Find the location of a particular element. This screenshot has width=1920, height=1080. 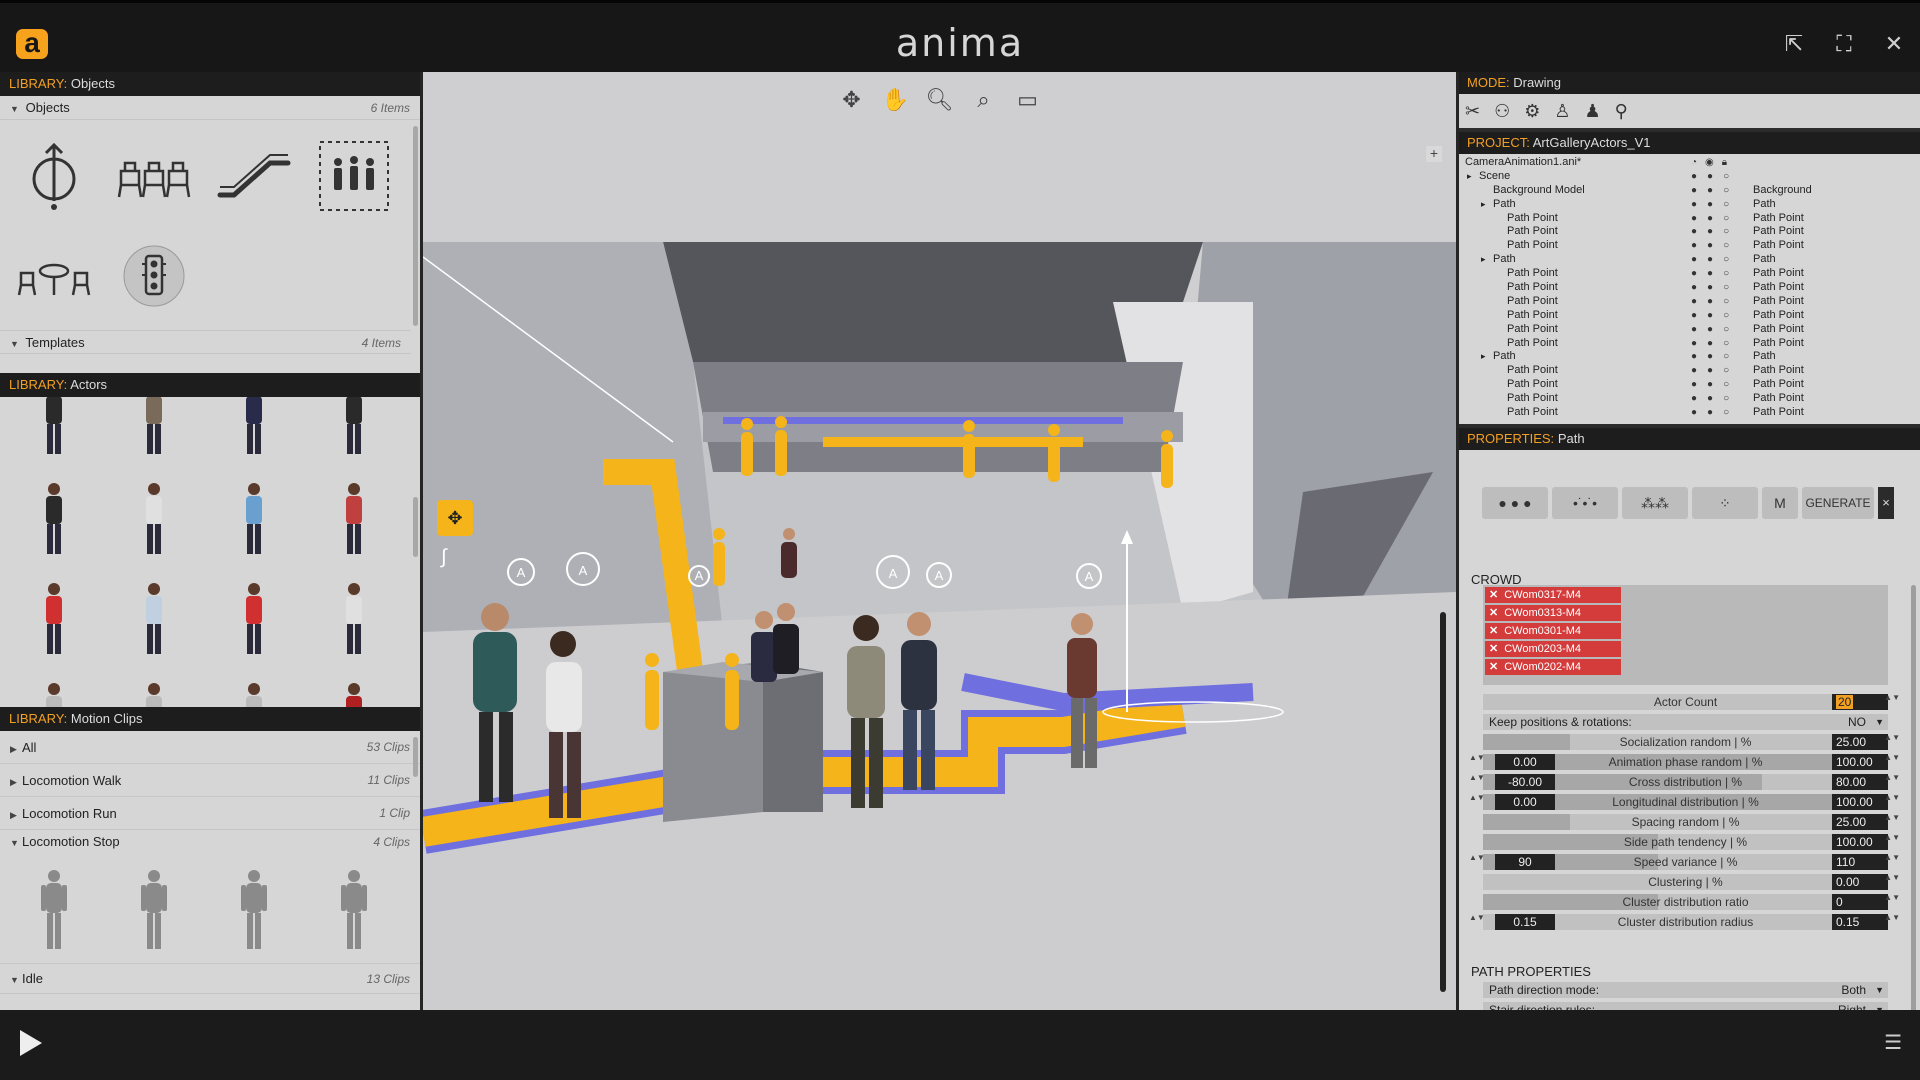

object-traffic-light is located at coordinates (154, 276).